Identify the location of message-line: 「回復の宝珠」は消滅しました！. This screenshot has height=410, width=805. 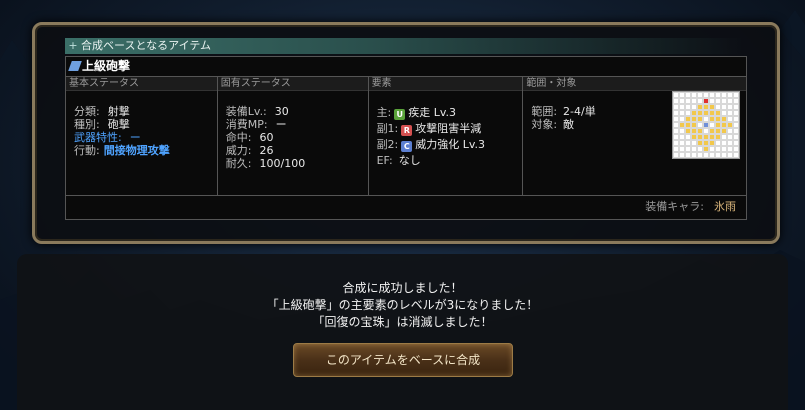
(402, 322).